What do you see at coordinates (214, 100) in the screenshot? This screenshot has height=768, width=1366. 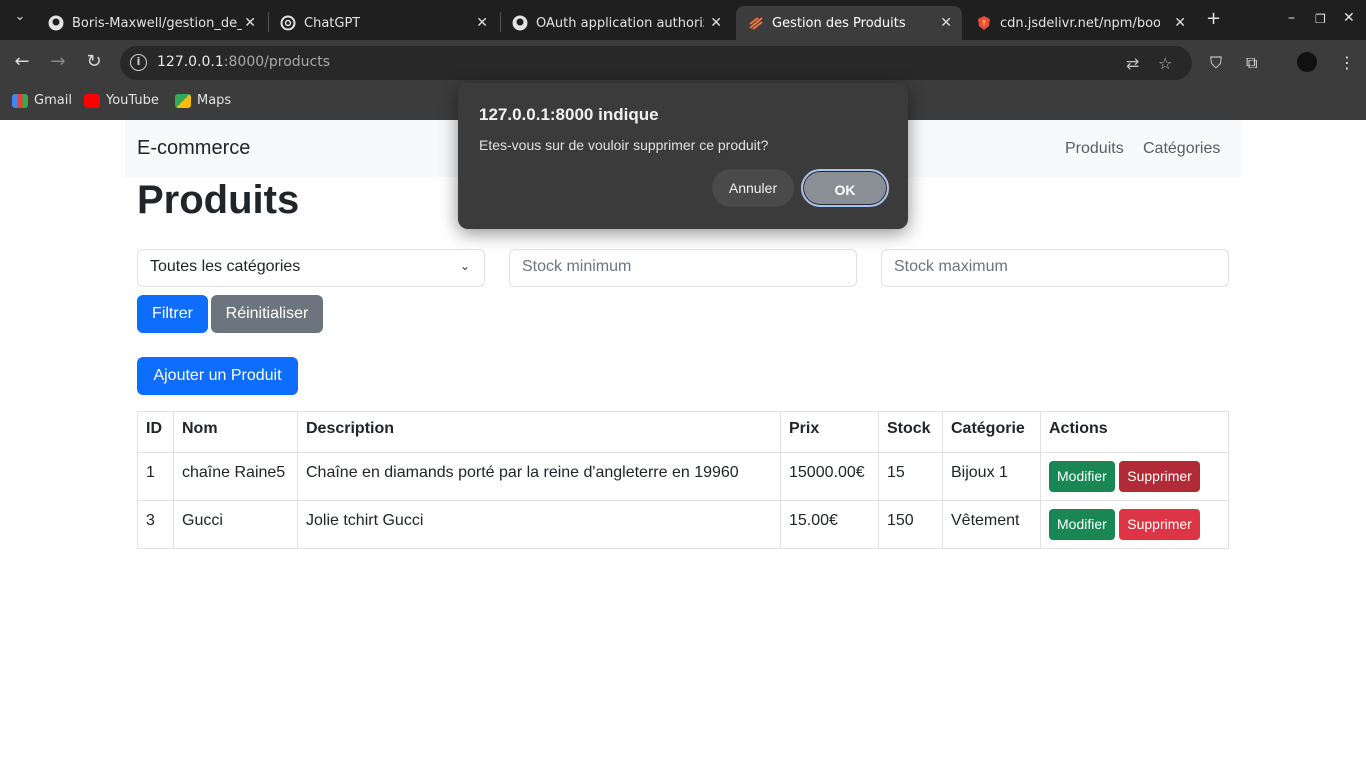 I see `bookmark-label: Maps` at bounding box center [214, 100].